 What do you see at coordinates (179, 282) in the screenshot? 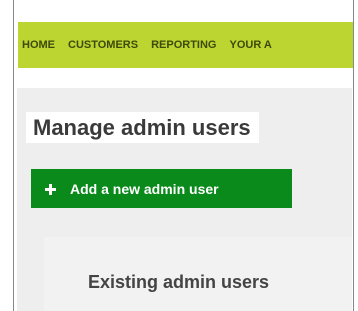
I see `existing-admin-users-heading: Existing admin users` at bounding box center [179, 282].